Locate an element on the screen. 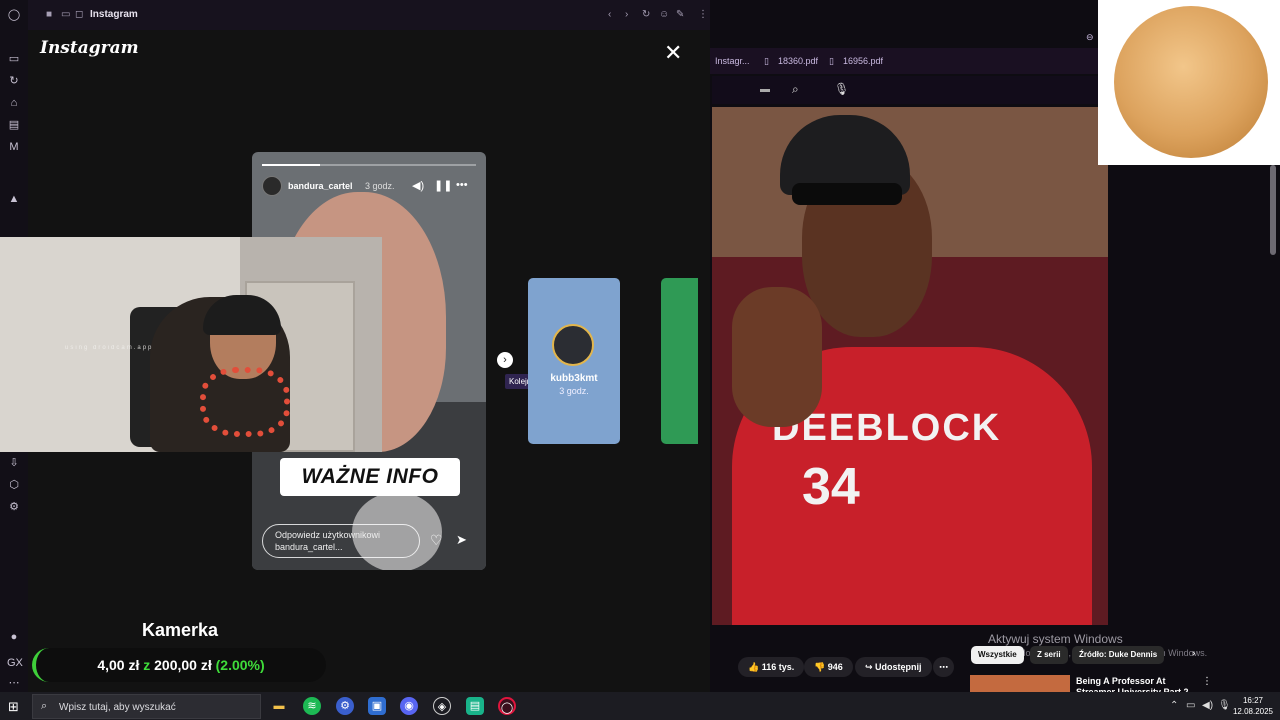 The image size is (1280, 720). heart-icon: ♡ is located at coordinates (436, 540).